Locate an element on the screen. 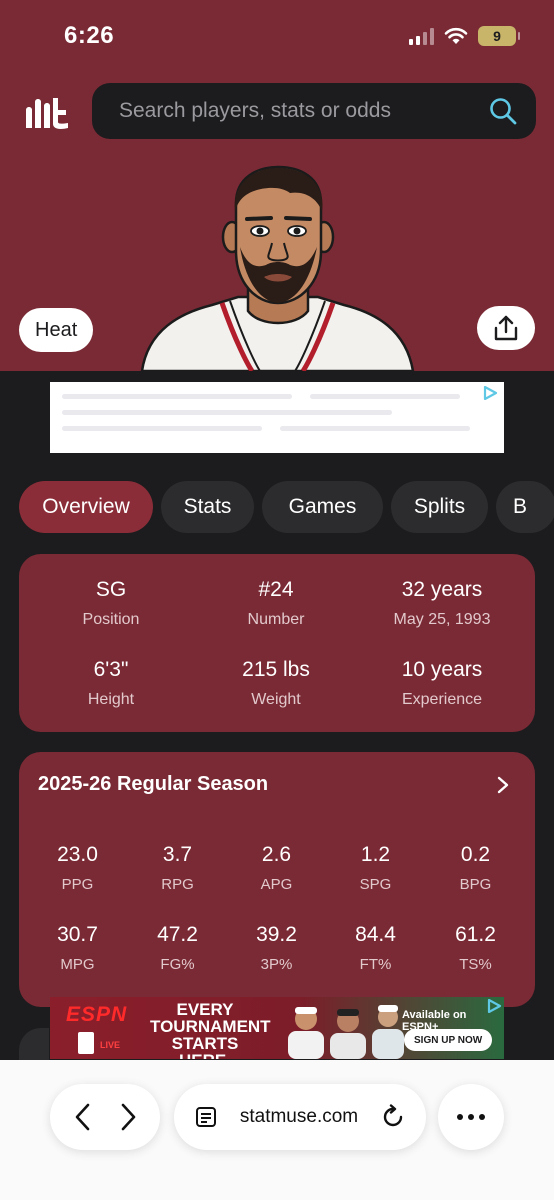 This screenshot has height=1200, width=554. chevron-right-icon is located at coordinates (503, 785).